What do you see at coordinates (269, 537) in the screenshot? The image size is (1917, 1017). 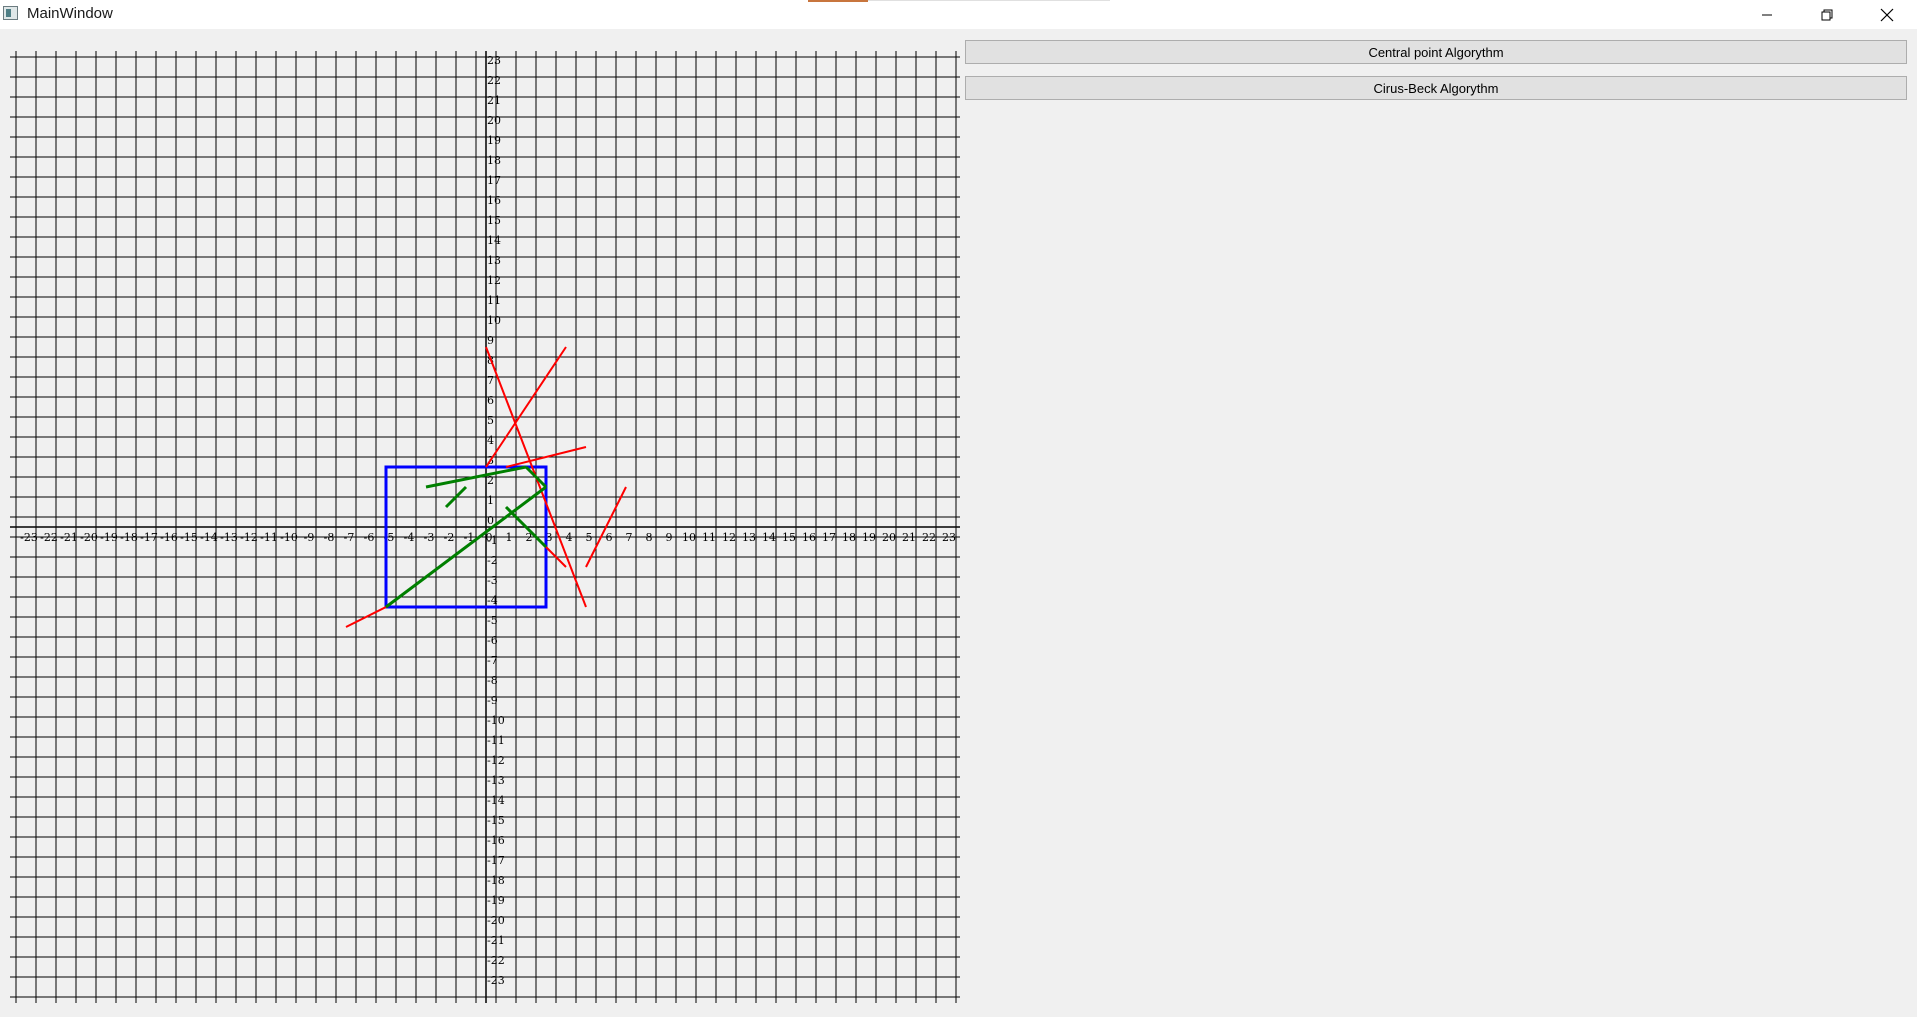 I see `x-tick-label: -11` at bounding box center [269, 537].